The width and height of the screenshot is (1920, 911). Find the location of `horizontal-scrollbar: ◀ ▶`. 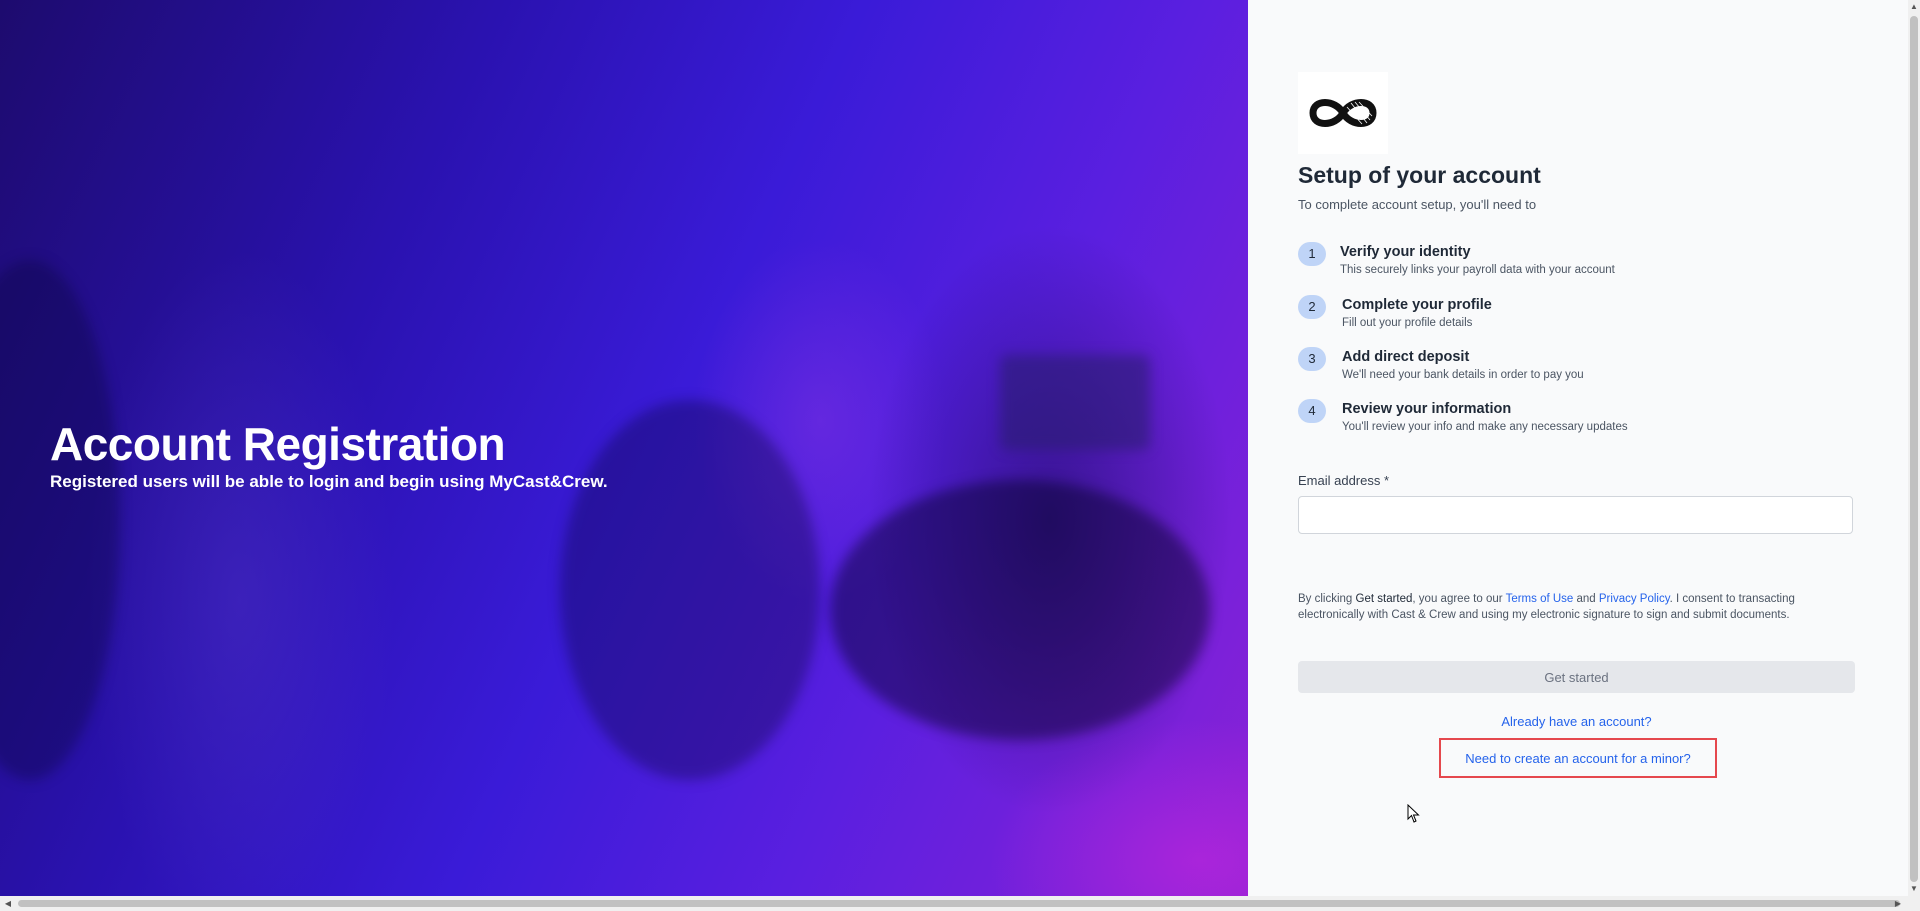

horizontal-scrollbar: ◀ ▶ is located at coordinates (960, 903).